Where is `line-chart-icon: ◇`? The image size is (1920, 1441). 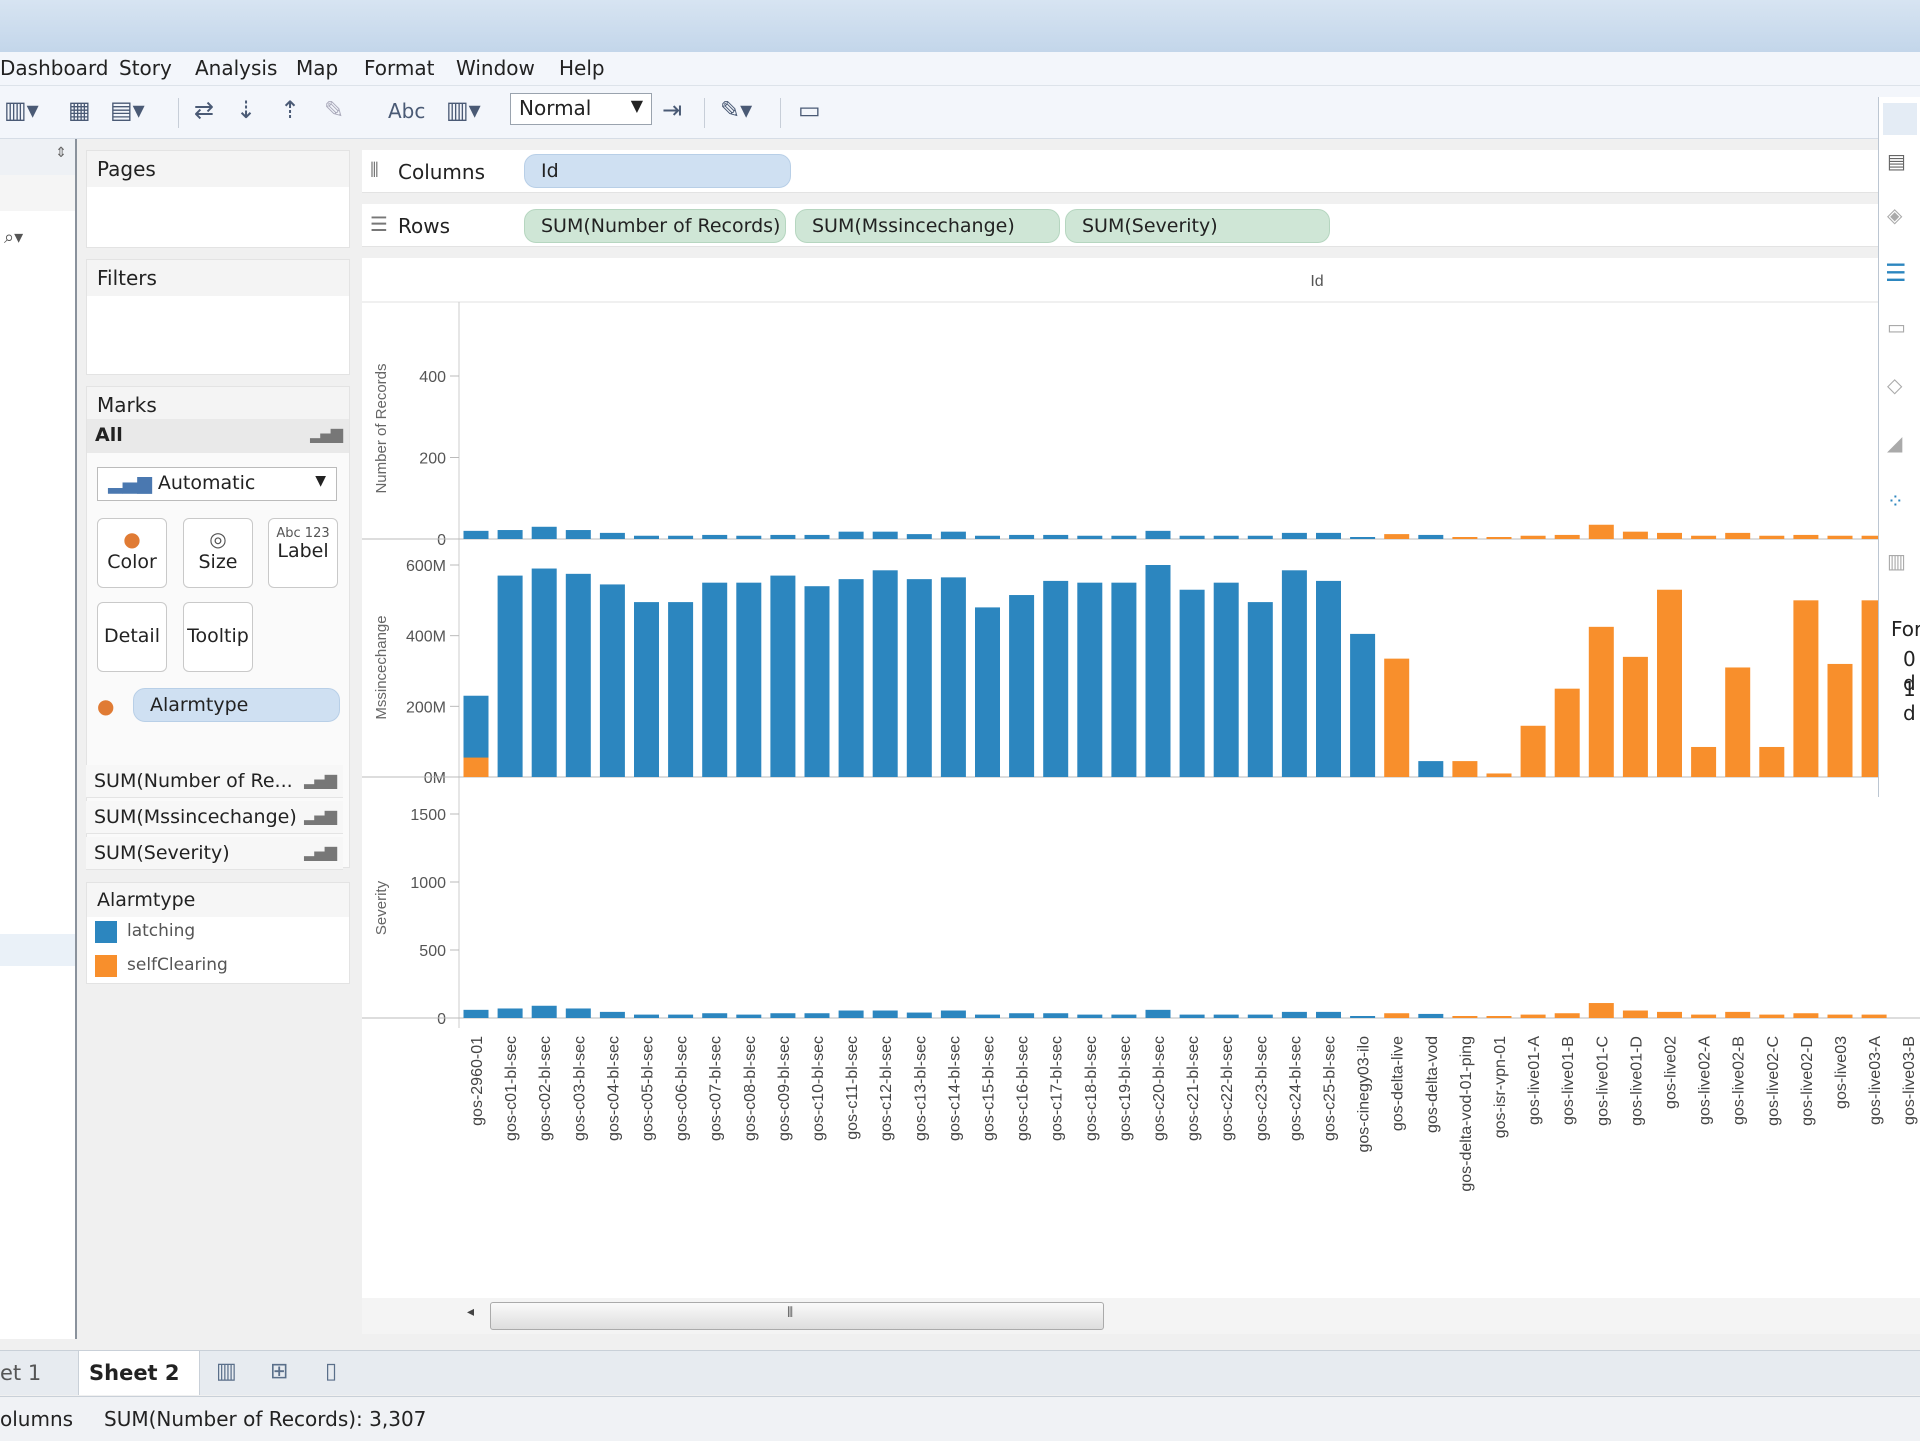
line-chart-icon: ◇ is located at coordinates (1894, 385).